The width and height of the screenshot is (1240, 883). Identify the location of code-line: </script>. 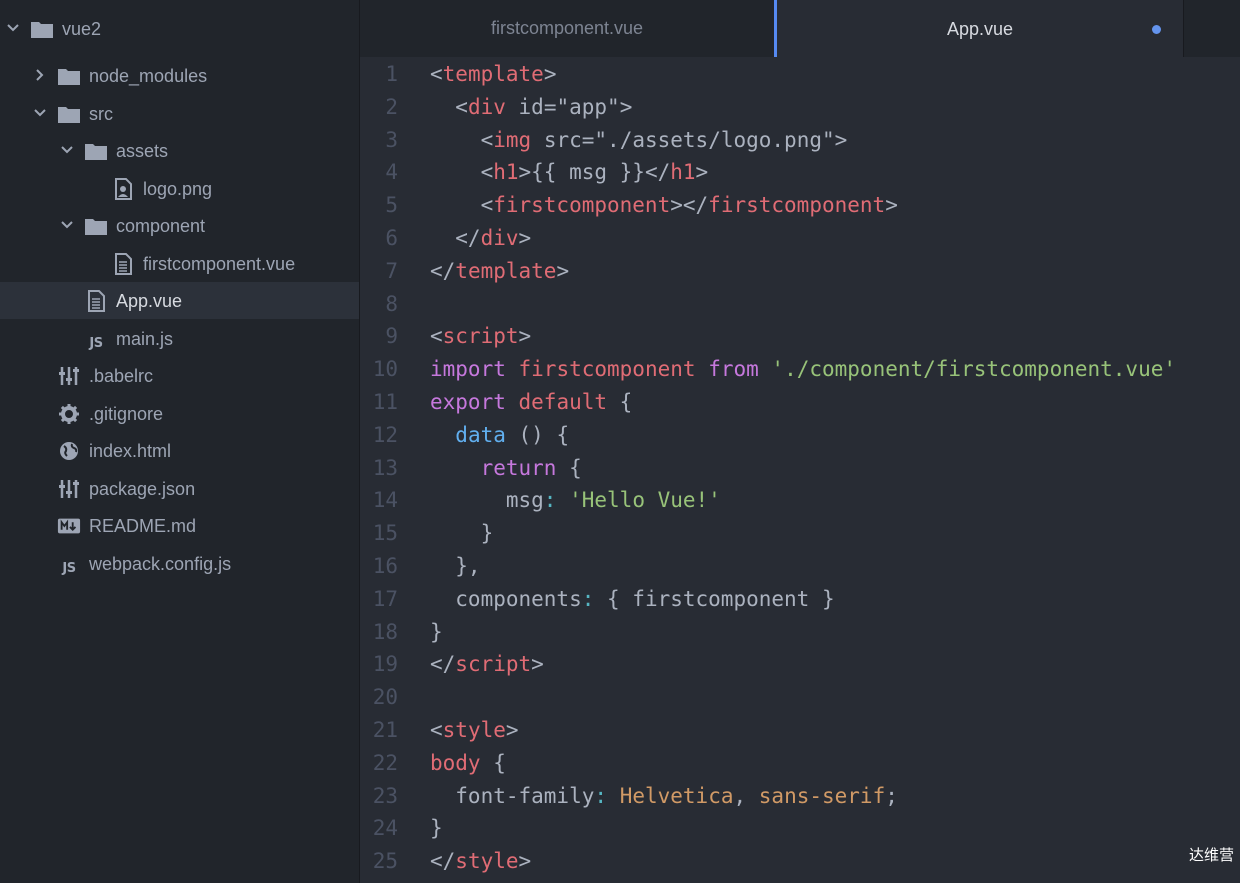
(487, 664).